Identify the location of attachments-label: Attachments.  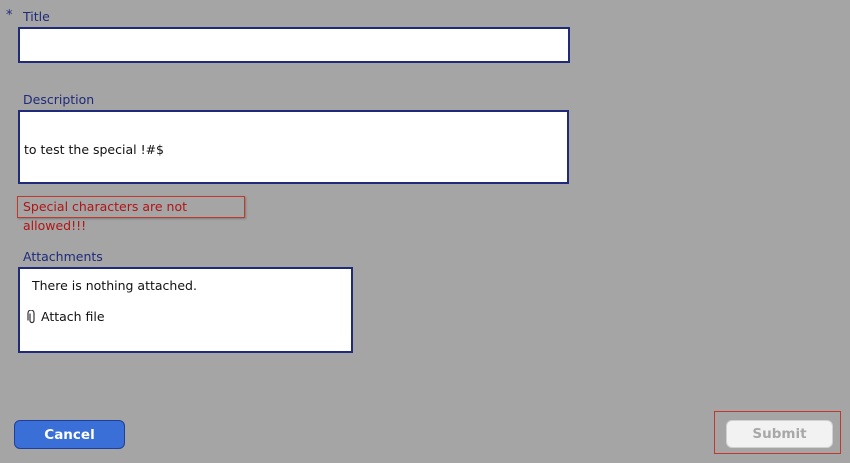
(63, 256).